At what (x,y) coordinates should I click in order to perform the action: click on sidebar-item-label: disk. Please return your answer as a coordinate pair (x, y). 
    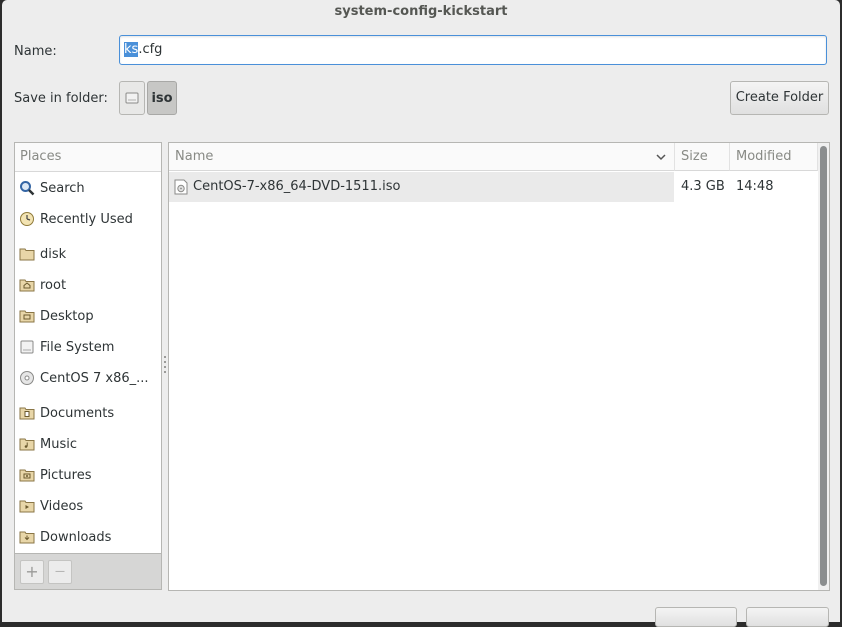
    Looking at the image, I should click on (53, 254).